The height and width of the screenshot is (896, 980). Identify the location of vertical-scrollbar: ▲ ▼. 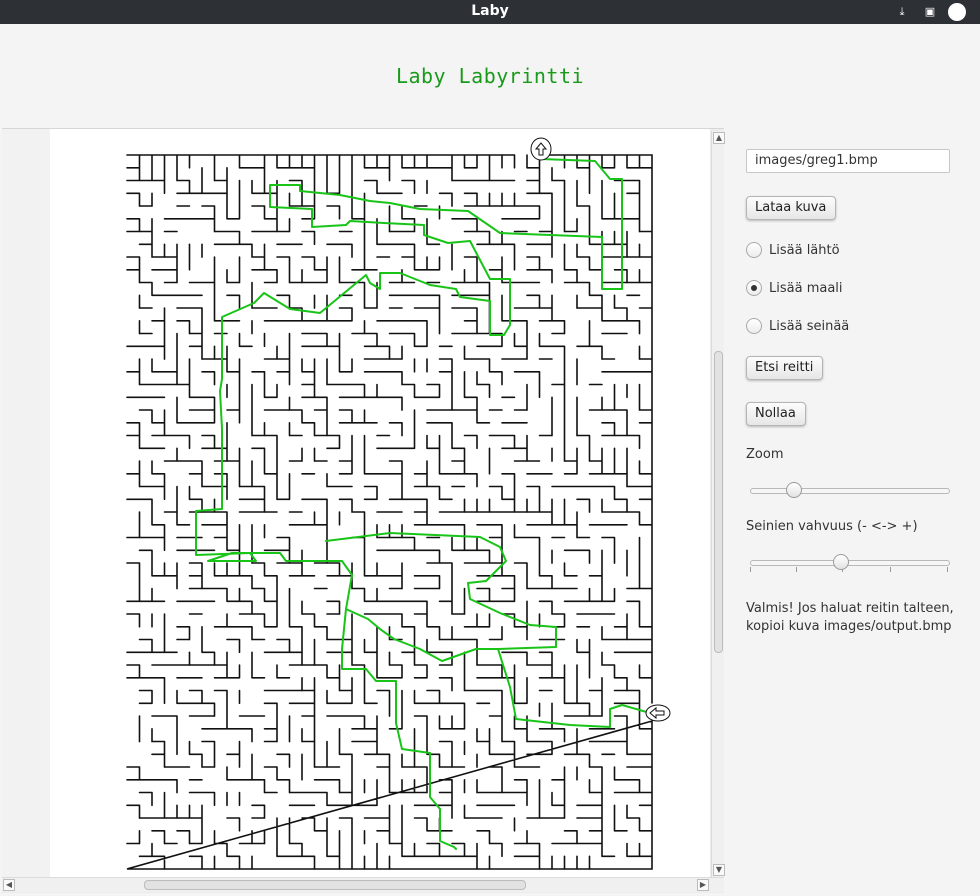
(718, 504).